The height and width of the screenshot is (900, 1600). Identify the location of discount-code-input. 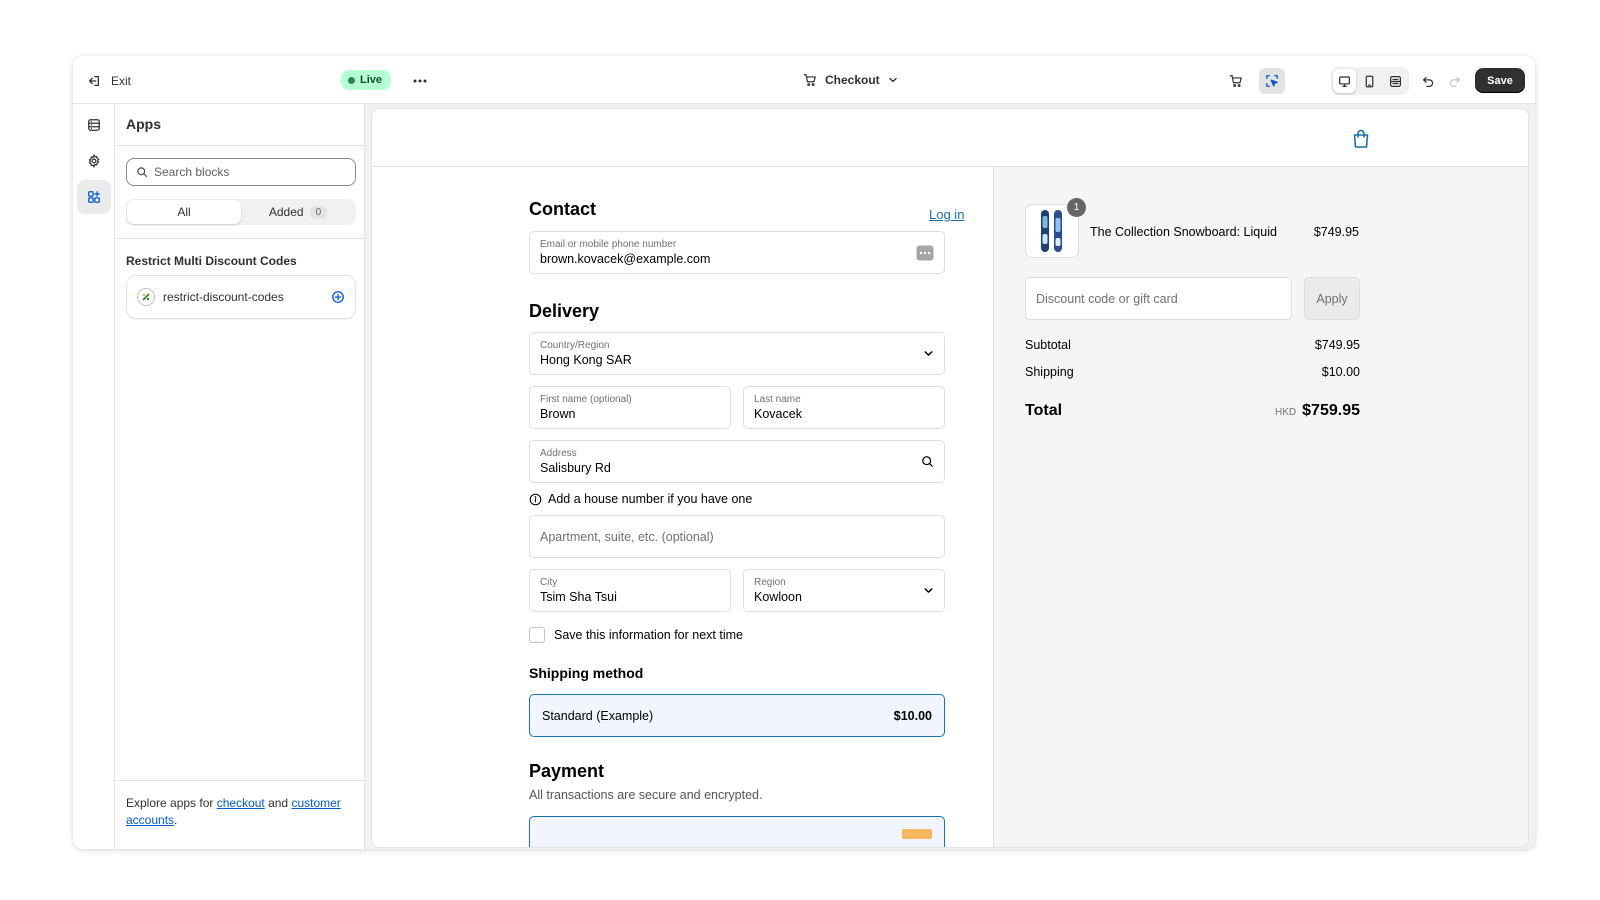
(1156, 298).